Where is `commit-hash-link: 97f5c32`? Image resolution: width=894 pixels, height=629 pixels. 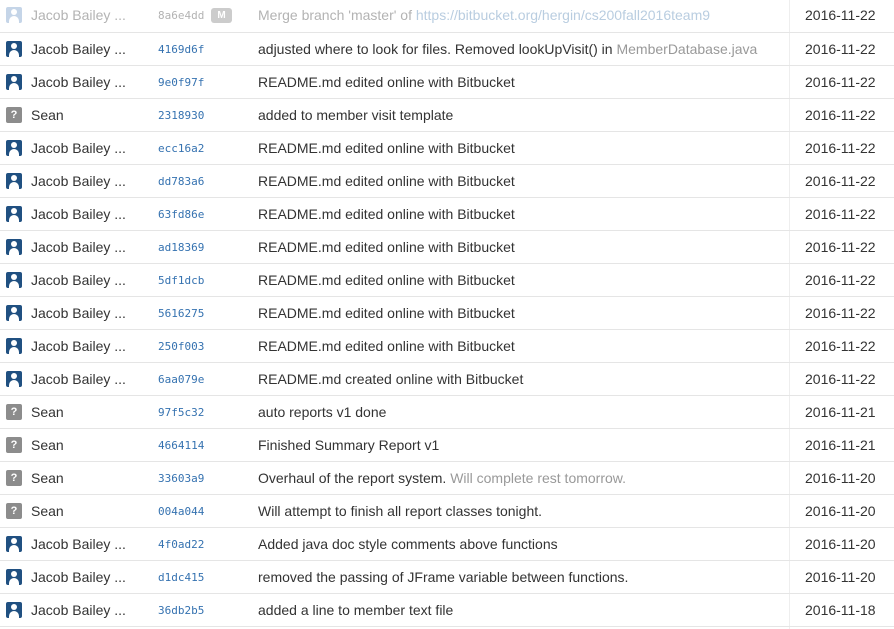
commit-hash-link: 97f5c32 is located at coordinates (181, 412).